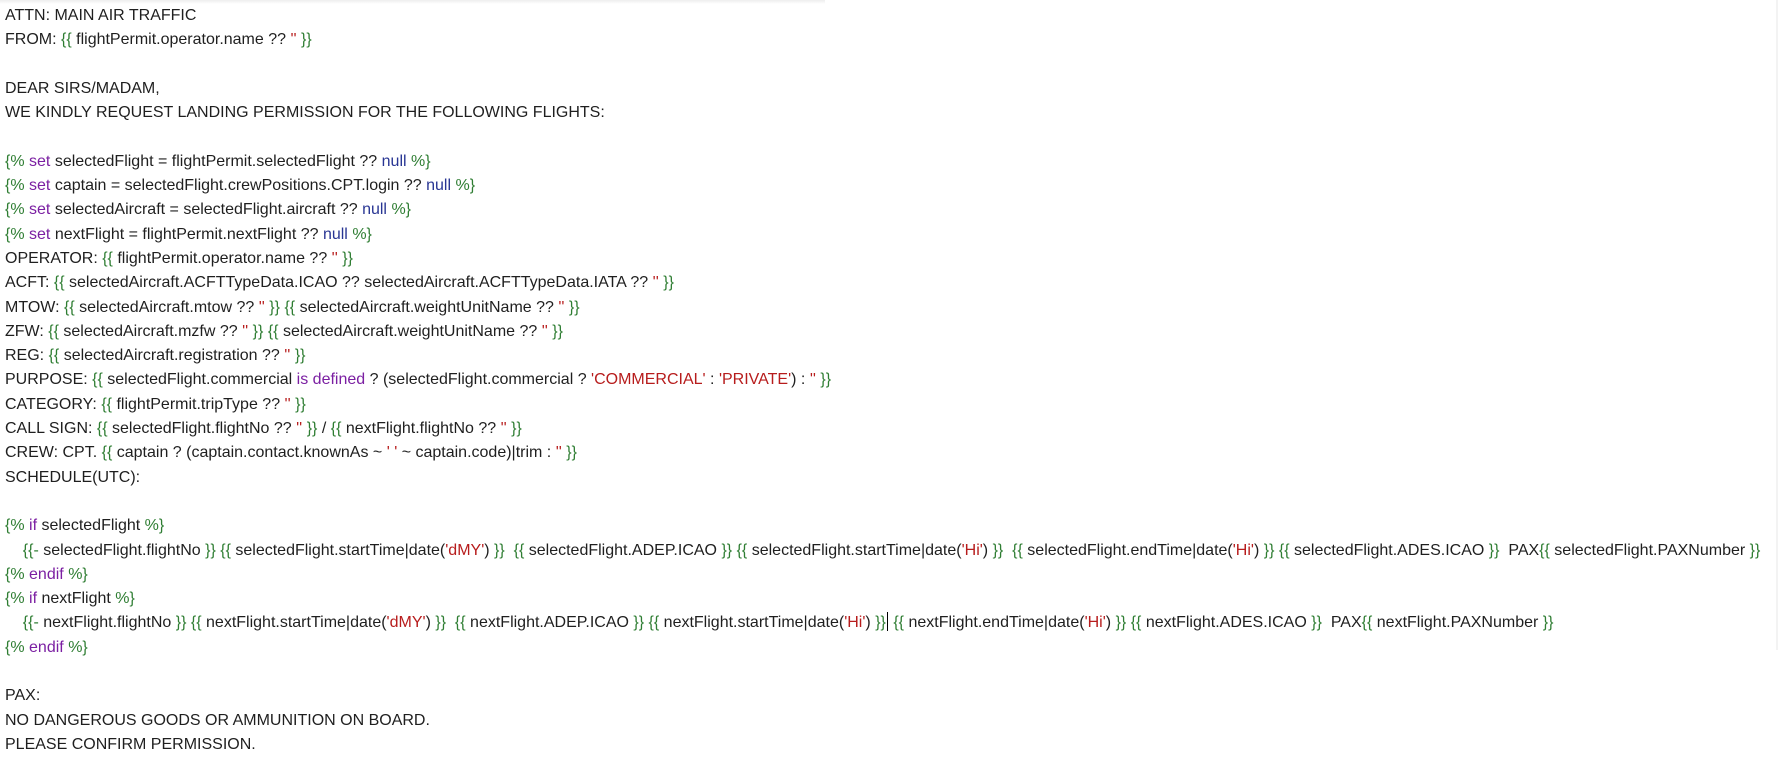  I want to click on code-token-text: FROM:, so click(33, 40).